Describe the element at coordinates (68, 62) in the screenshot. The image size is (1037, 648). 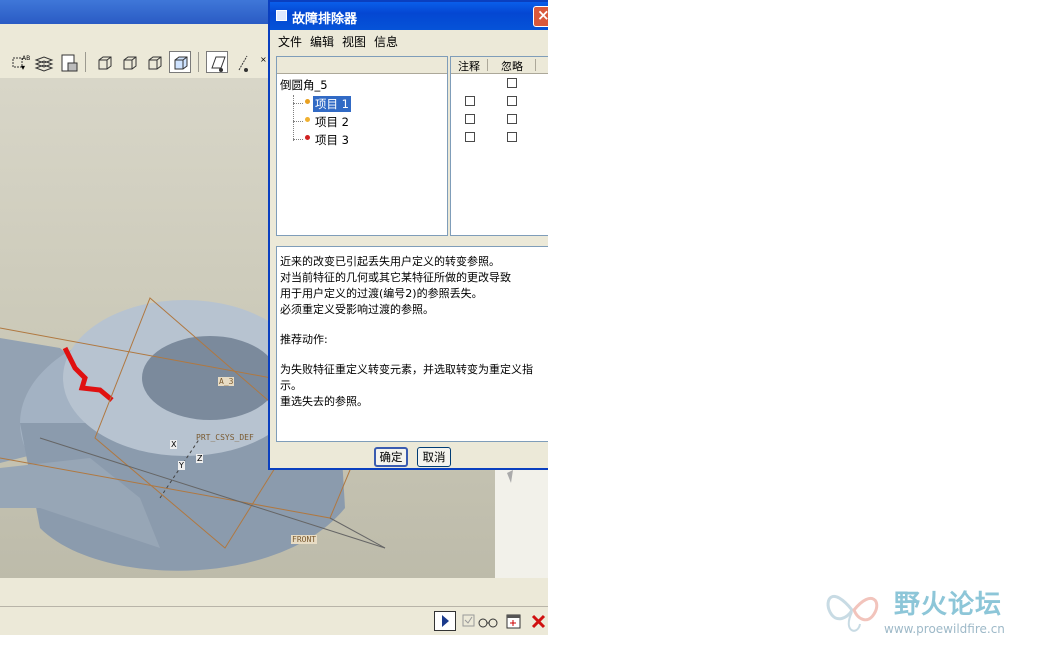
I see `model-tree-icon` at that location.